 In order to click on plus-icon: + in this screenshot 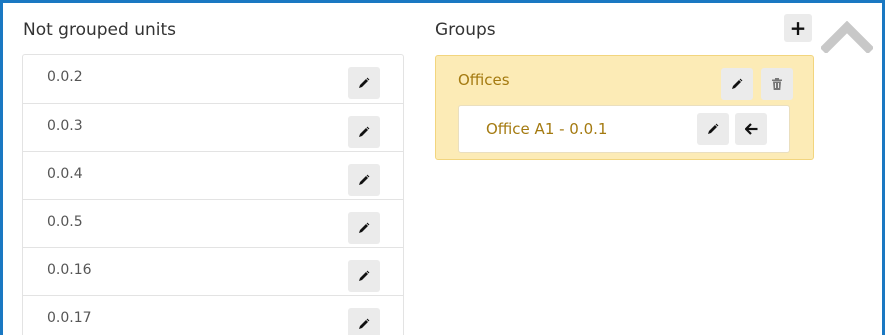, I will do `click(798, 28)`.